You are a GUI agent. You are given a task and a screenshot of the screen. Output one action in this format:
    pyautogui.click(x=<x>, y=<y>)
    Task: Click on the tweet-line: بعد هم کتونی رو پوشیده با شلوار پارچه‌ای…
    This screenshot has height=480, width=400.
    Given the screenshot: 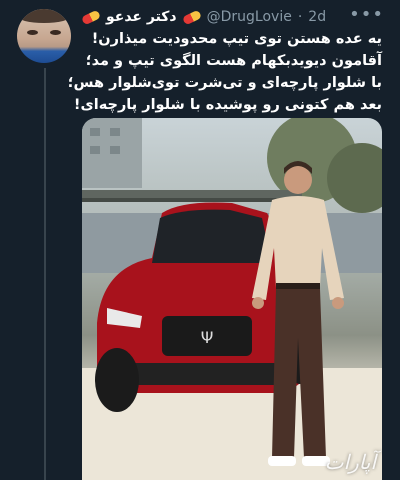 What is the action you would take?
    pyautogui.click(x=227, y=105)
    